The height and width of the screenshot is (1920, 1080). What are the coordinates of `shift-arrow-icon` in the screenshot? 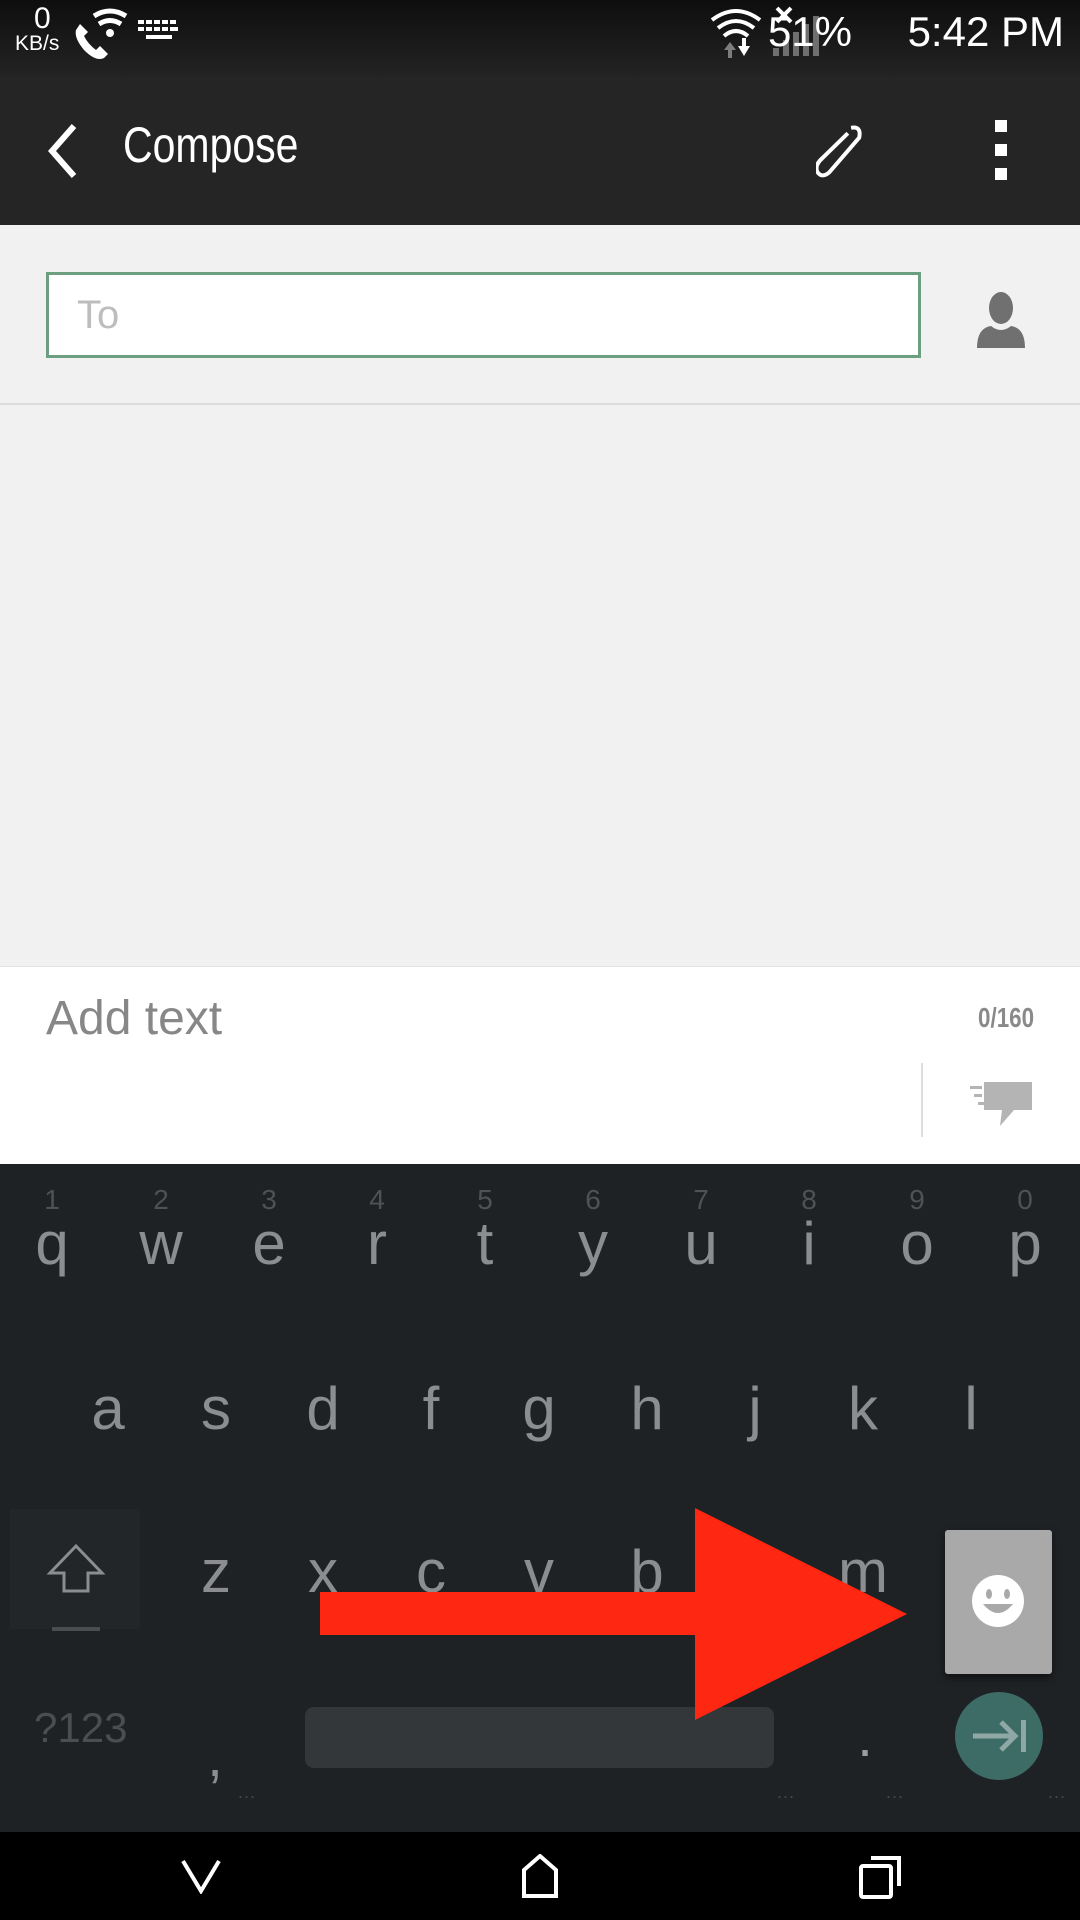 It's located at (76, 1568).